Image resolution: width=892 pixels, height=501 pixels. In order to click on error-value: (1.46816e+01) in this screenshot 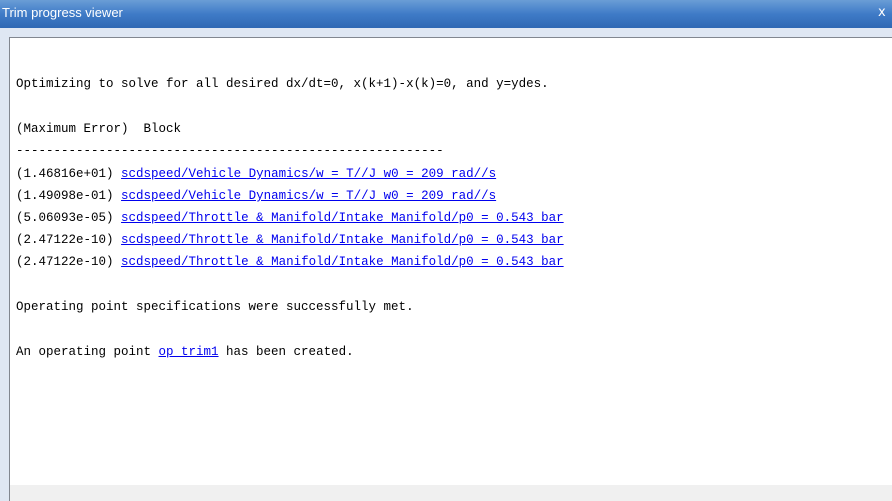, I will do `click(65, 174)`.